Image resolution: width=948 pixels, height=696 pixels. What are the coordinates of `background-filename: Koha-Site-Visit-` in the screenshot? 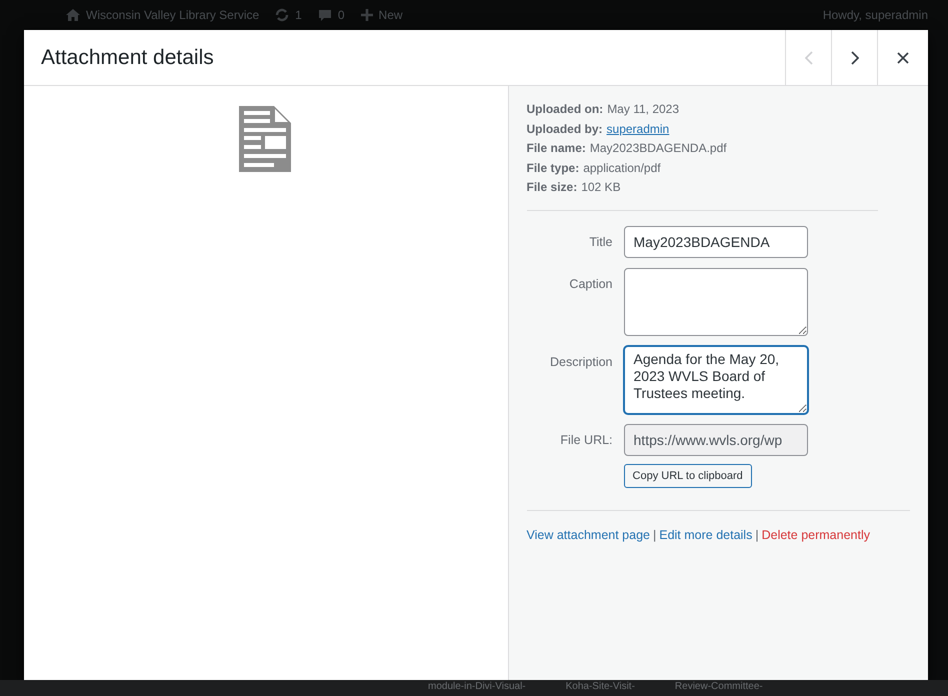 It's located at (600, 687).